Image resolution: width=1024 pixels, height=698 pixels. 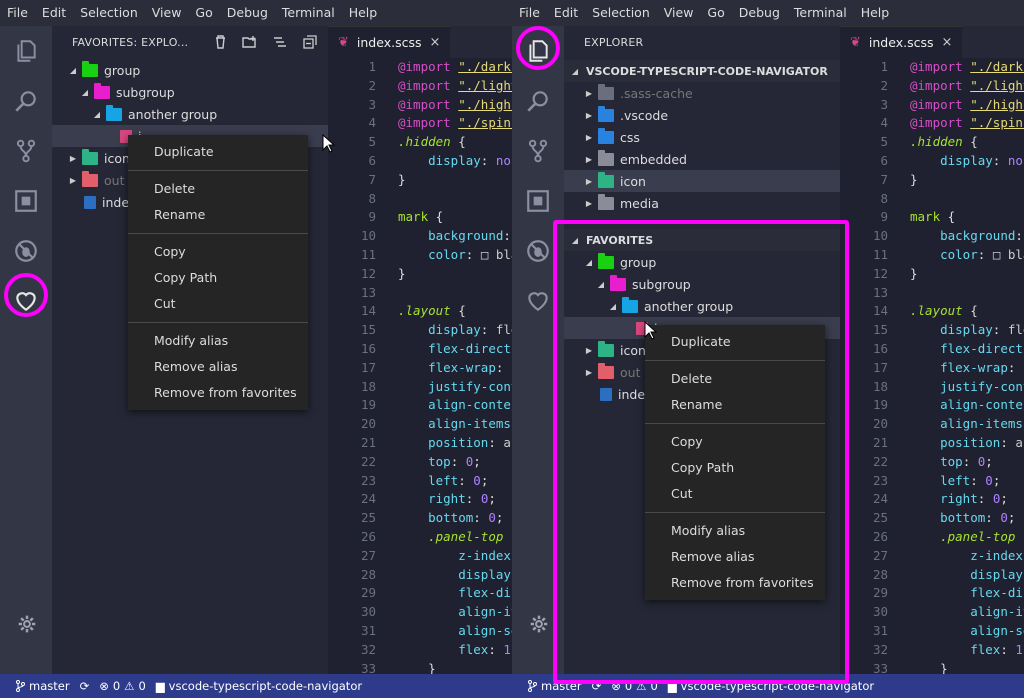 I want to click on line-number: 5, so click(x=372, y=142).